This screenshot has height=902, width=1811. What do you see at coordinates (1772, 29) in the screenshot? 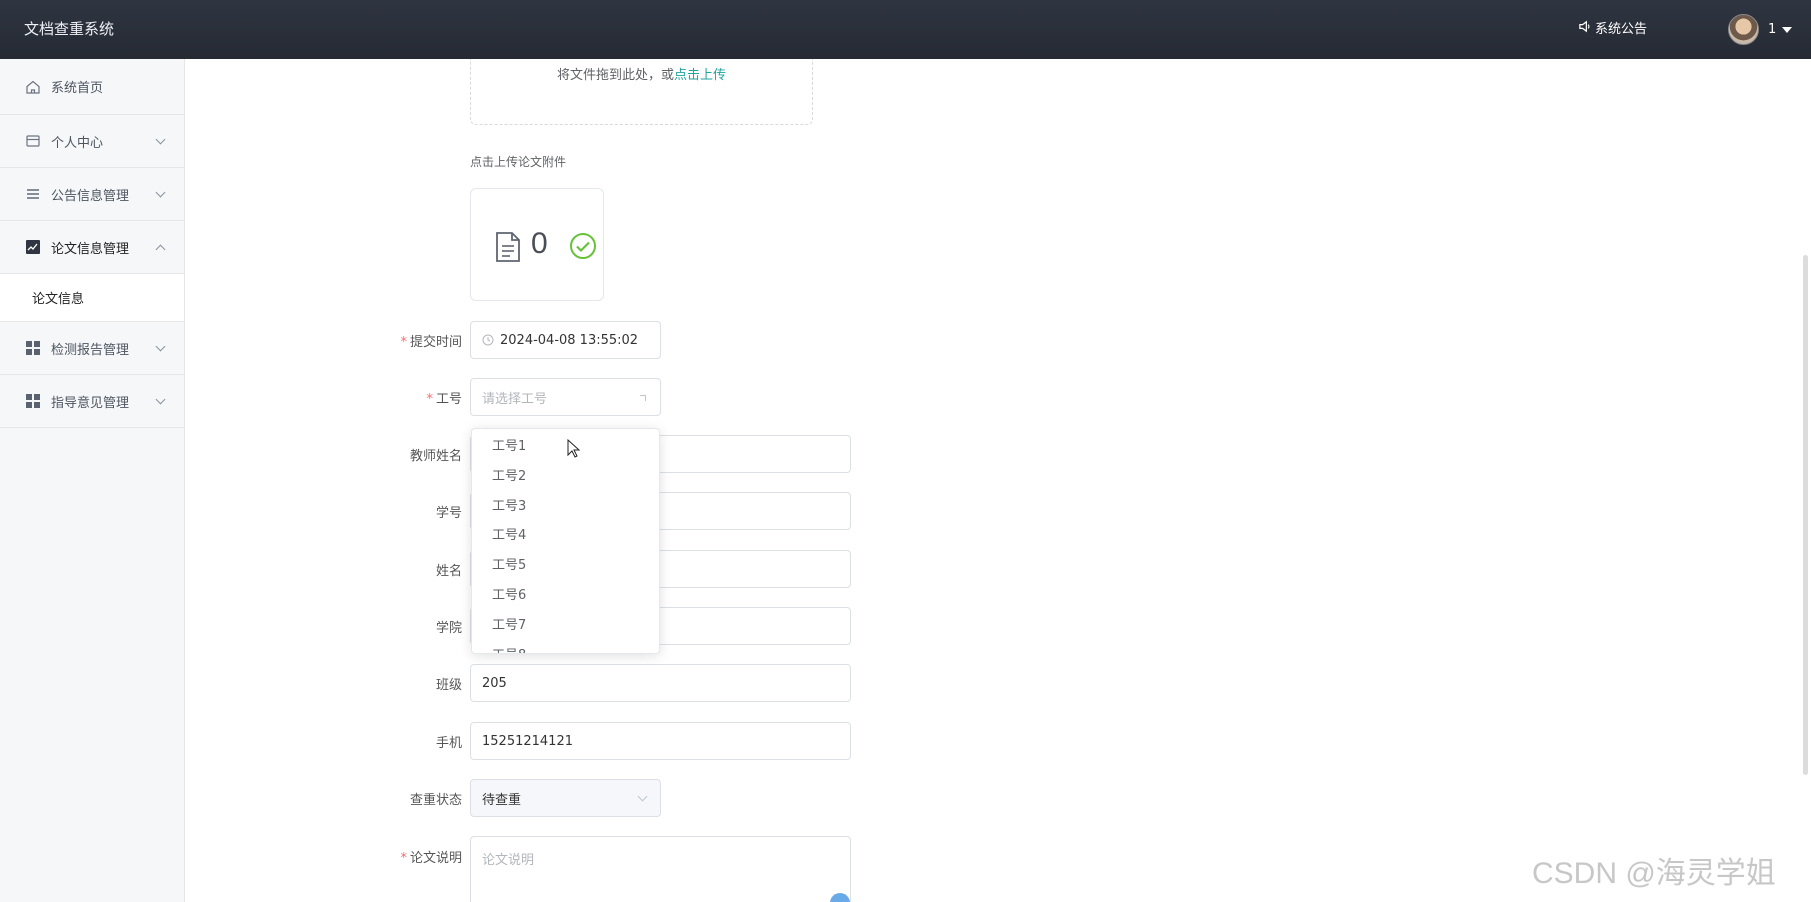
I see `user-name: 1` at bounding box center [1772, 29].